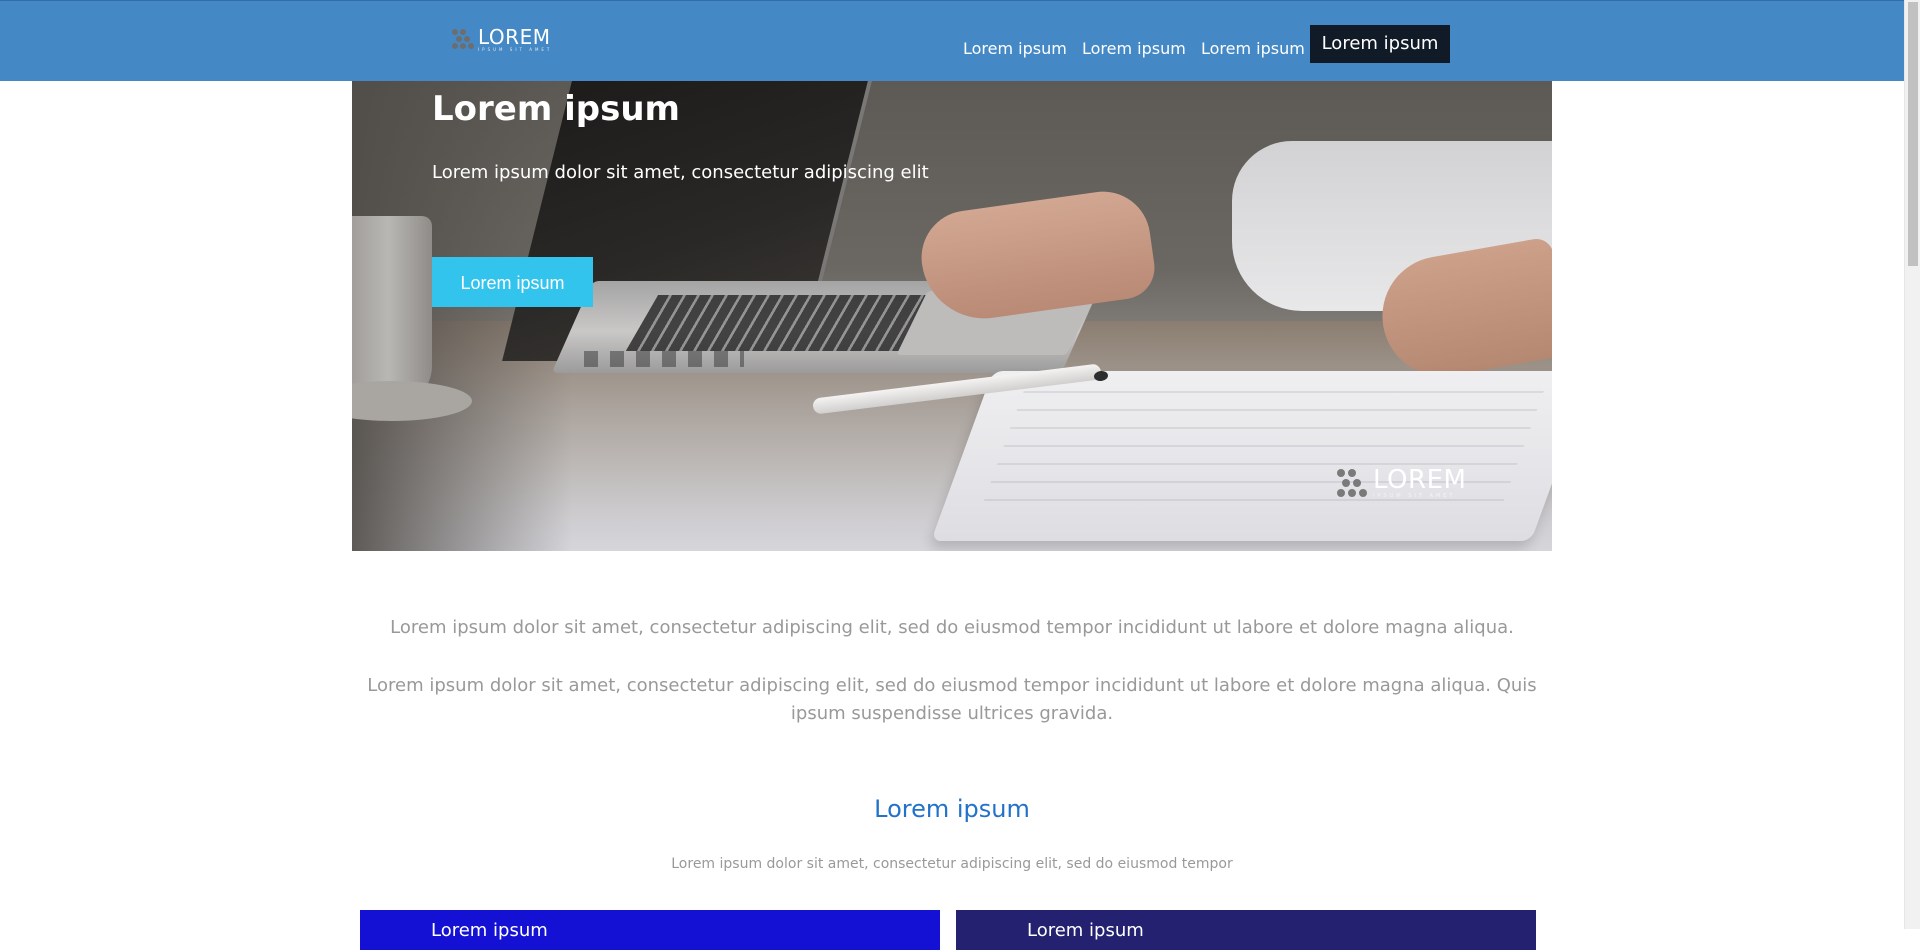 This screenshot has height=950, width=1920. Describe the element at coordinates (512, 282) in the screenshot. I see `hero-cta-button: Lorem ipsum` at that location.